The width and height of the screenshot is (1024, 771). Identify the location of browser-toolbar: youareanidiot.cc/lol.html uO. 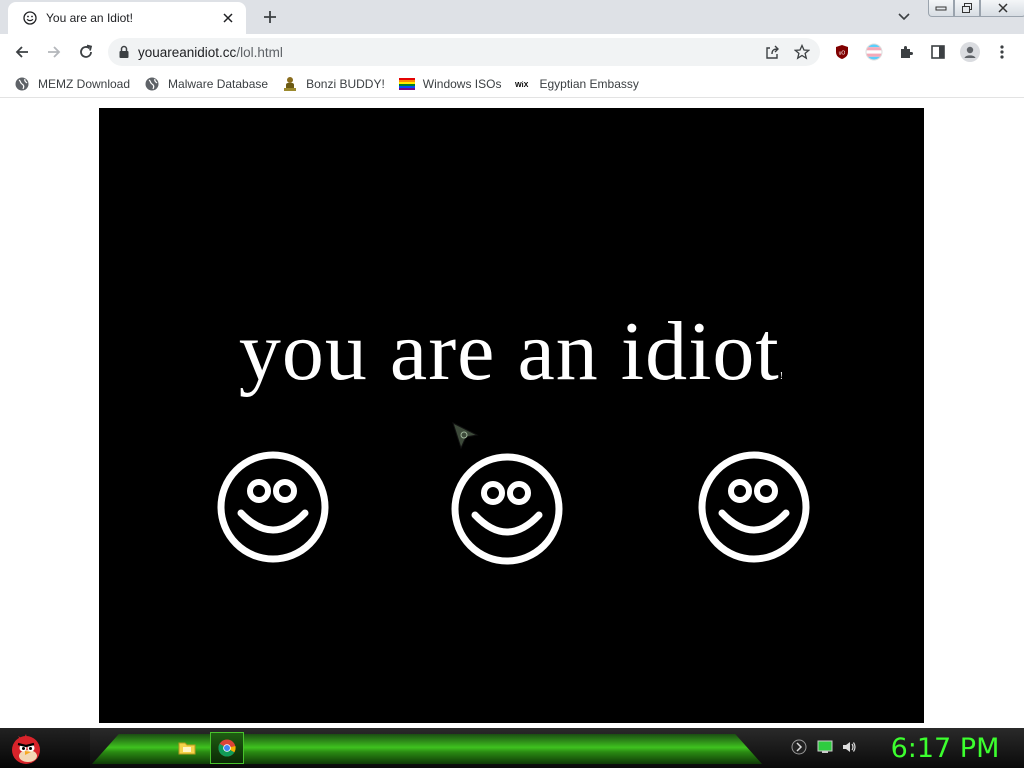
(512, 52).